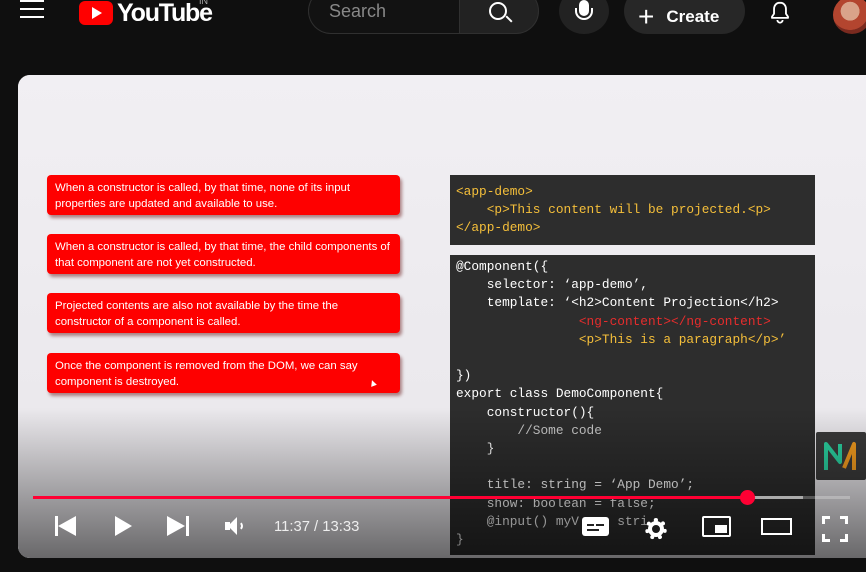 The image size is (866, 572). I want to click on theater-mode-button, so click(777, 526).